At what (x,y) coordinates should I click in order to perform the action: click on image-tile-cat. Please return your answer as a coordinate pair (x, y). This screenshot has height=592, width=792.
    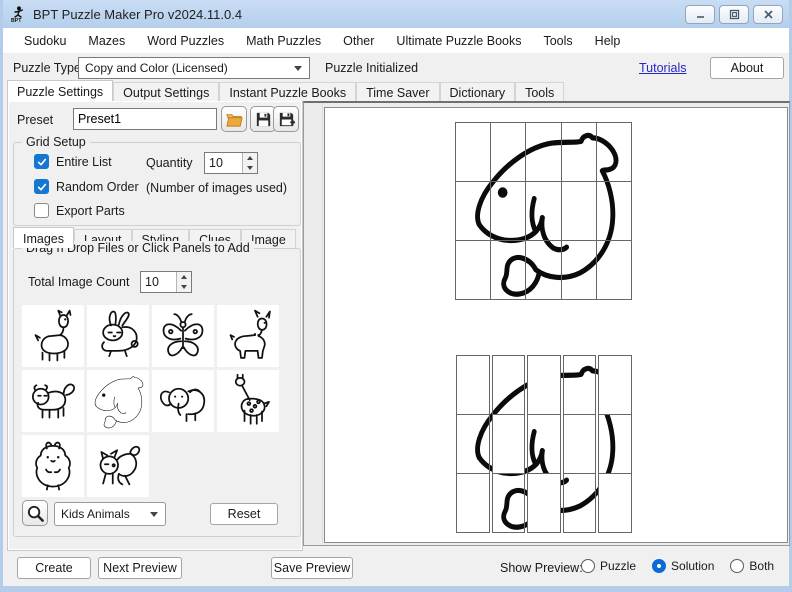
    Looking at the image, I should click on (118, 466).